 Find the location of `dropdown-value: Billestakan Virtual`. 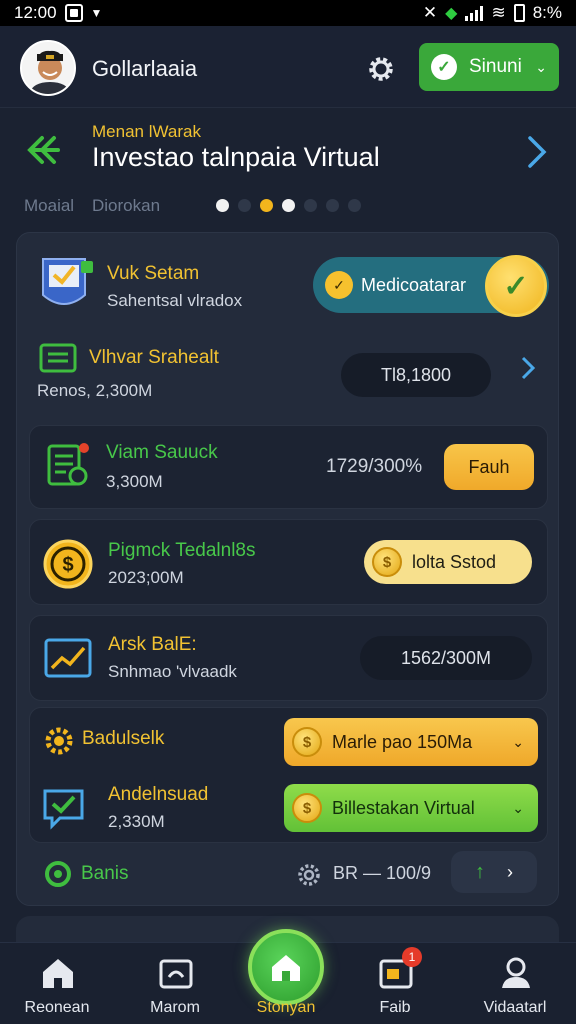

dropdown-value: Billestakan Virtual is located at coordinates (403, 807).